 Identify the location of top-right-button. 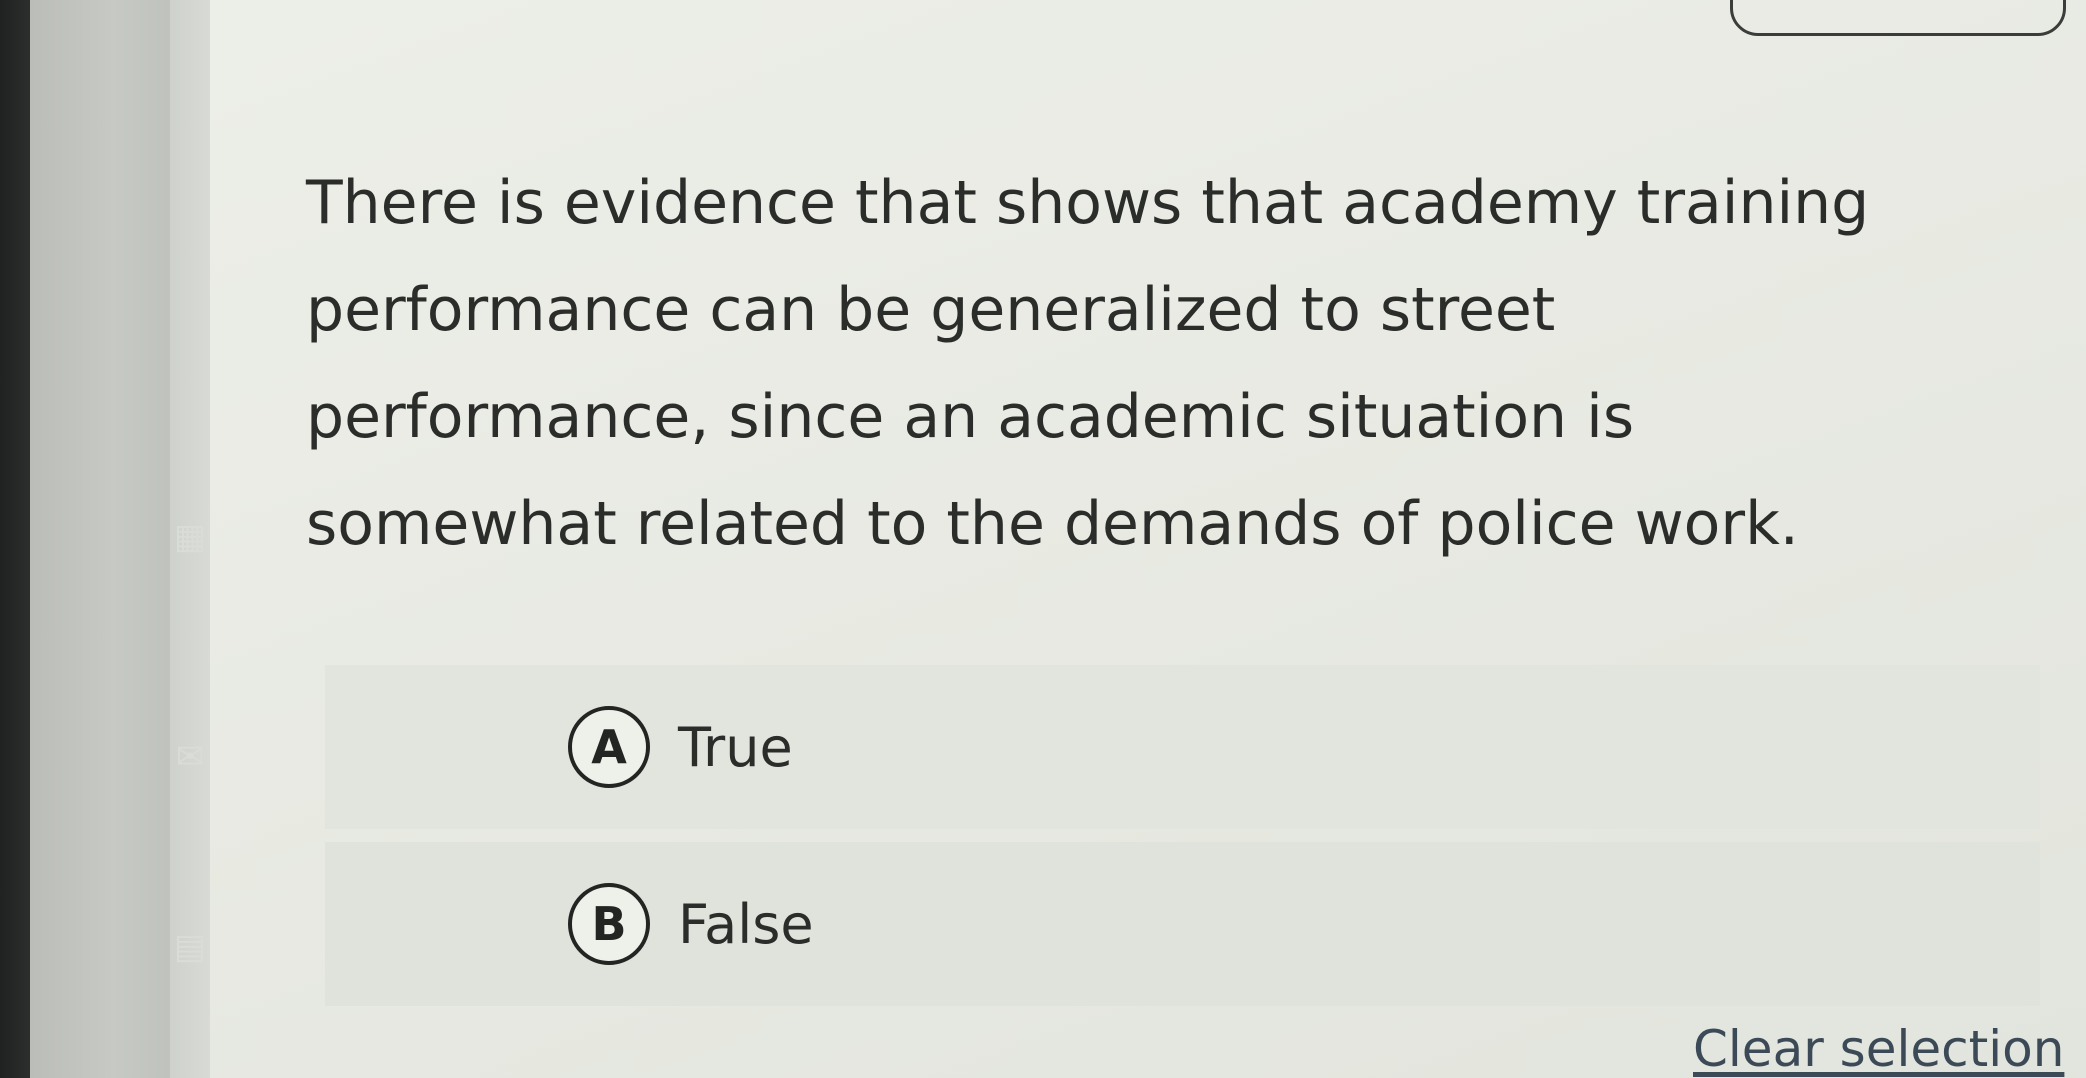
(1898, 18).